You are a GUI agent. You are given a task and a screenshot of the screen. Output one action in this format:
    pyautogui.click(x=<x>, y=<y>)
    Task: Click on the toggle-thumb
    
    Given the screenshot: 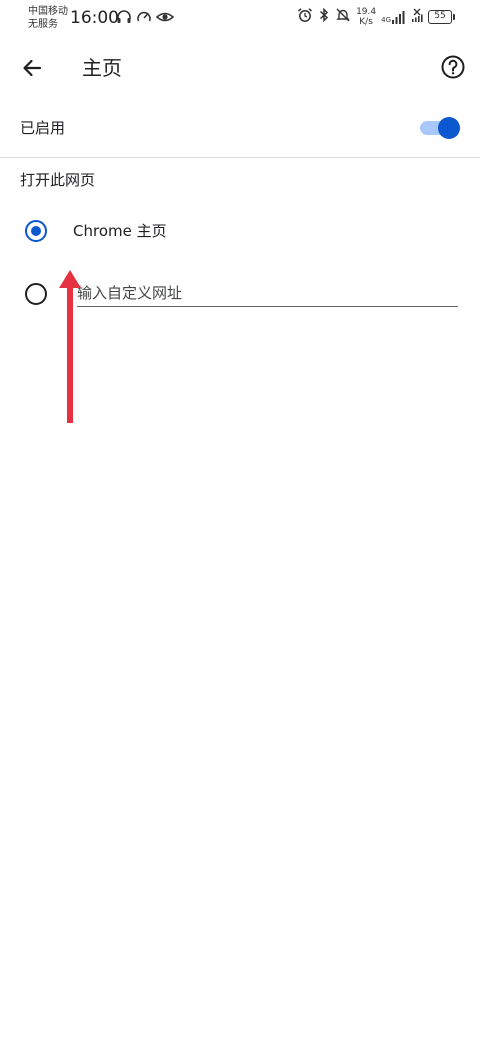 What is the action you would take?
    pyautogui.click(x=449, y=128)
    